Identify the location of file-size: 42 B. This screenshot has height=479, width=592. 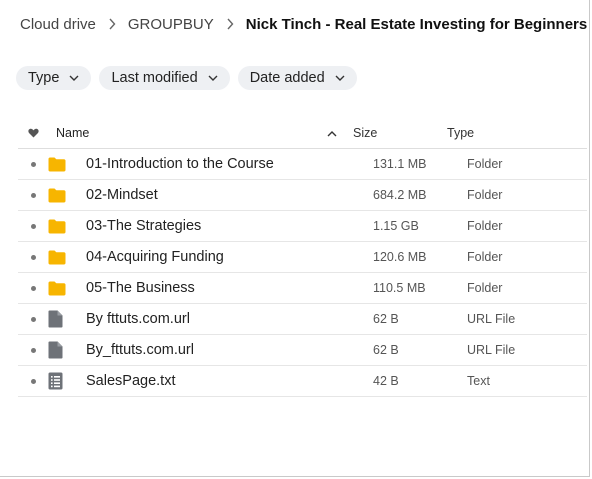
(386, 381).